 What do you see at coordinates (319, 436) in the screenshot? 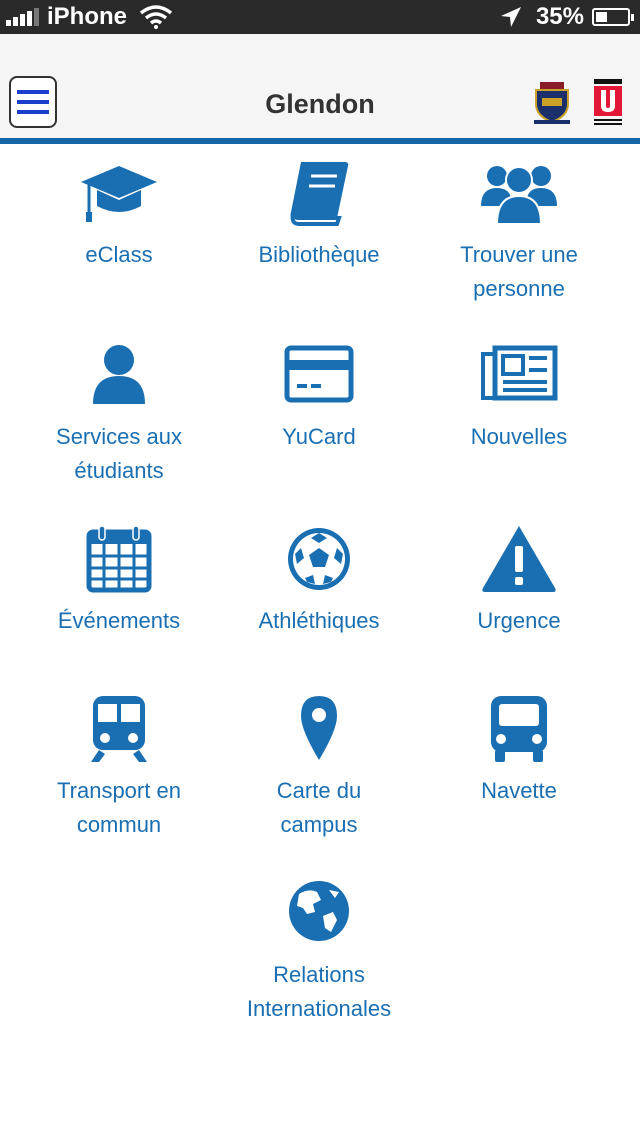
I see `tile-label: YuCard` at bounding box center [319, 436].